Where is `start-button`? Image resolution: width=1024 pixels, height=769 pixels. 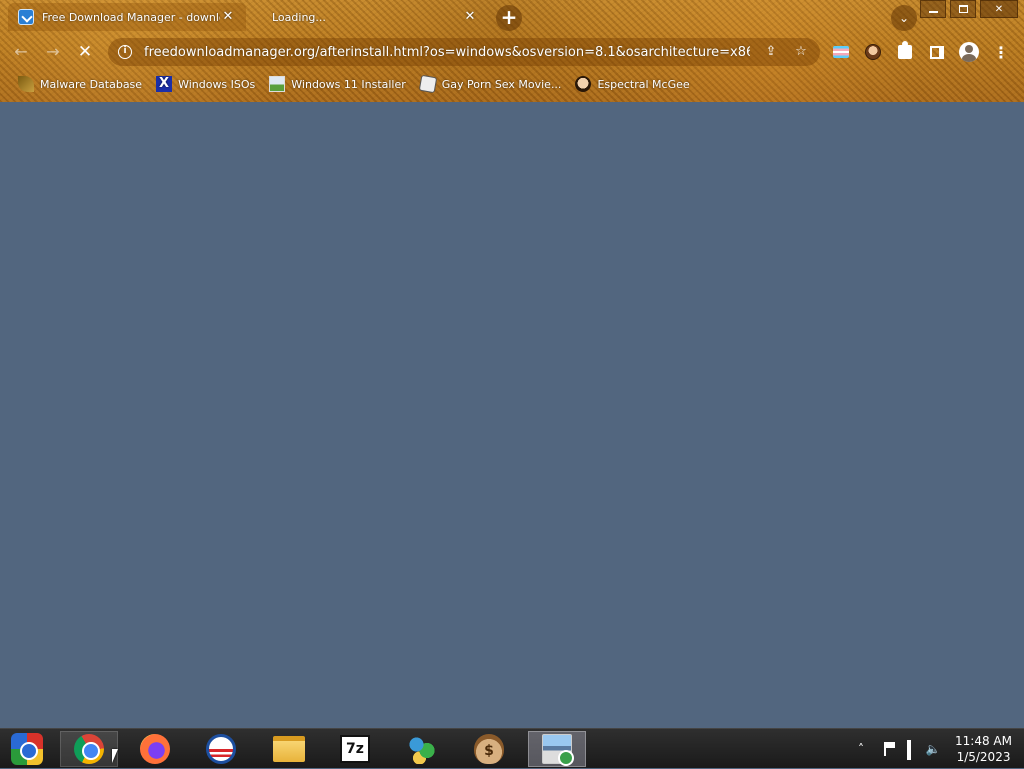 start-button is located at coordinates (27, 749).